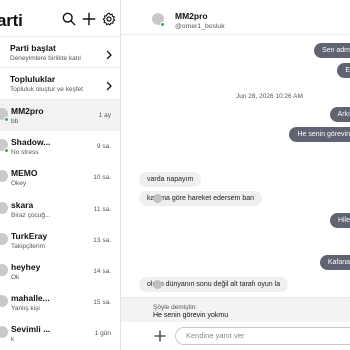  What do you see at coordinates (46, 89) in the screenshot?
I see `communities-subtitle: Topluluk oluştur ve keşfet` at bounding box center [46, 89].